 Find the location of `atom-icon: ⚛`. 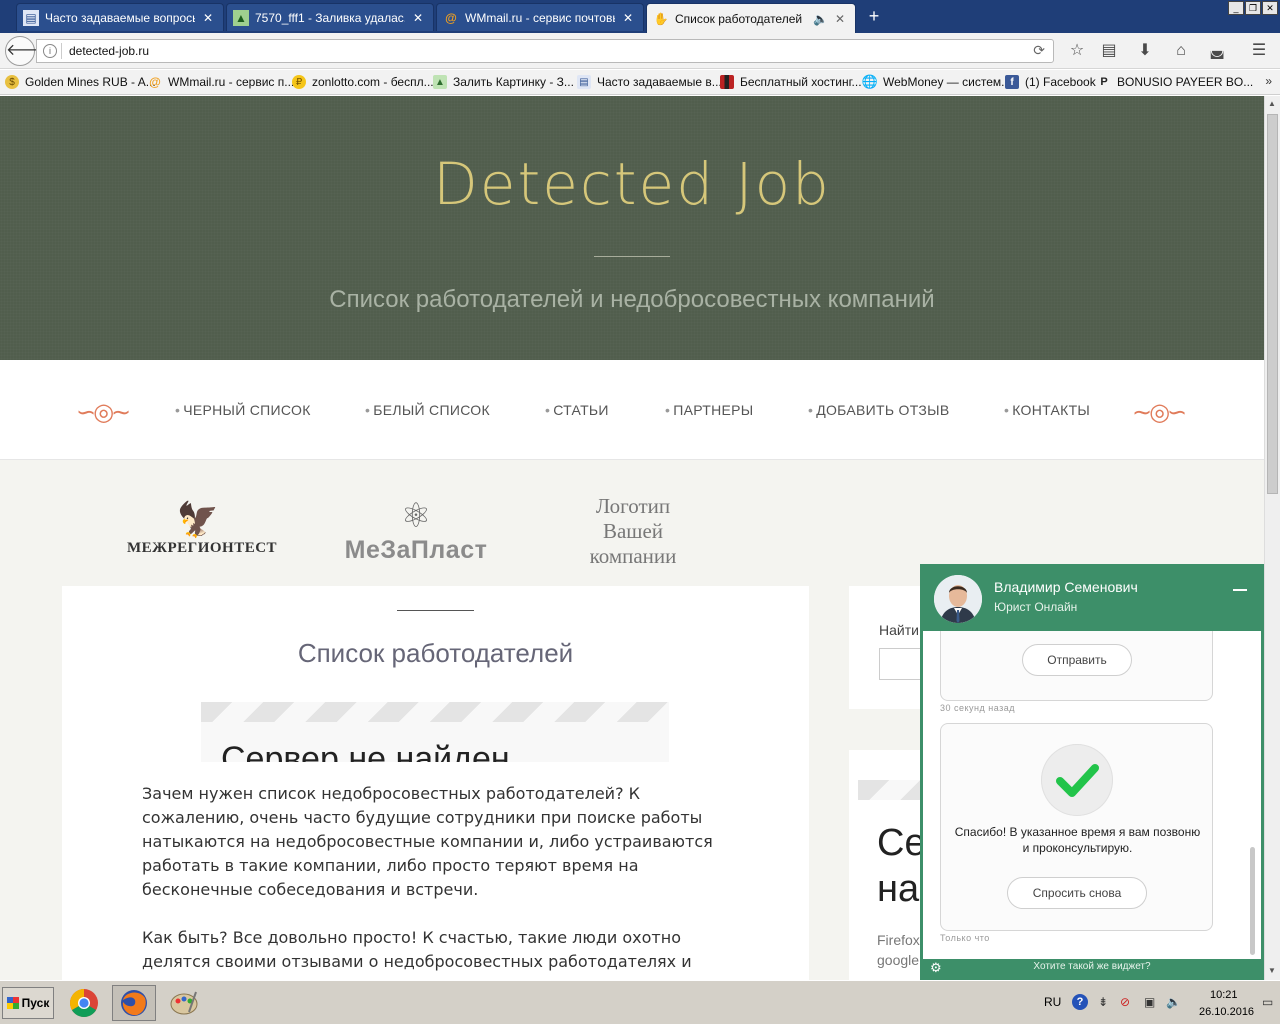

atom-icon: ⚛ is located at coordinates (416, 516).